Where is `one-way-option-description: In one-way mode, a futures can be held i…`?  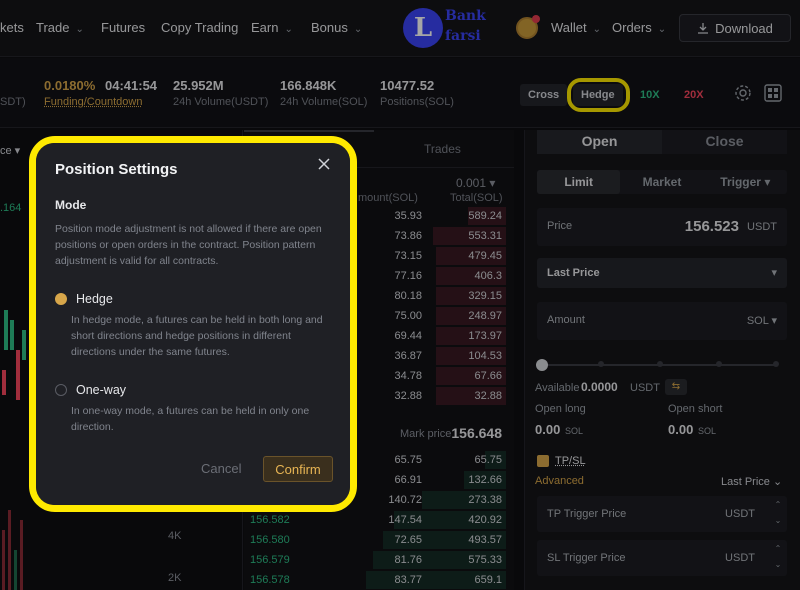
one-way-option-description: In one-way mode, a futures can be held i… is located at coordinates (190, 419).